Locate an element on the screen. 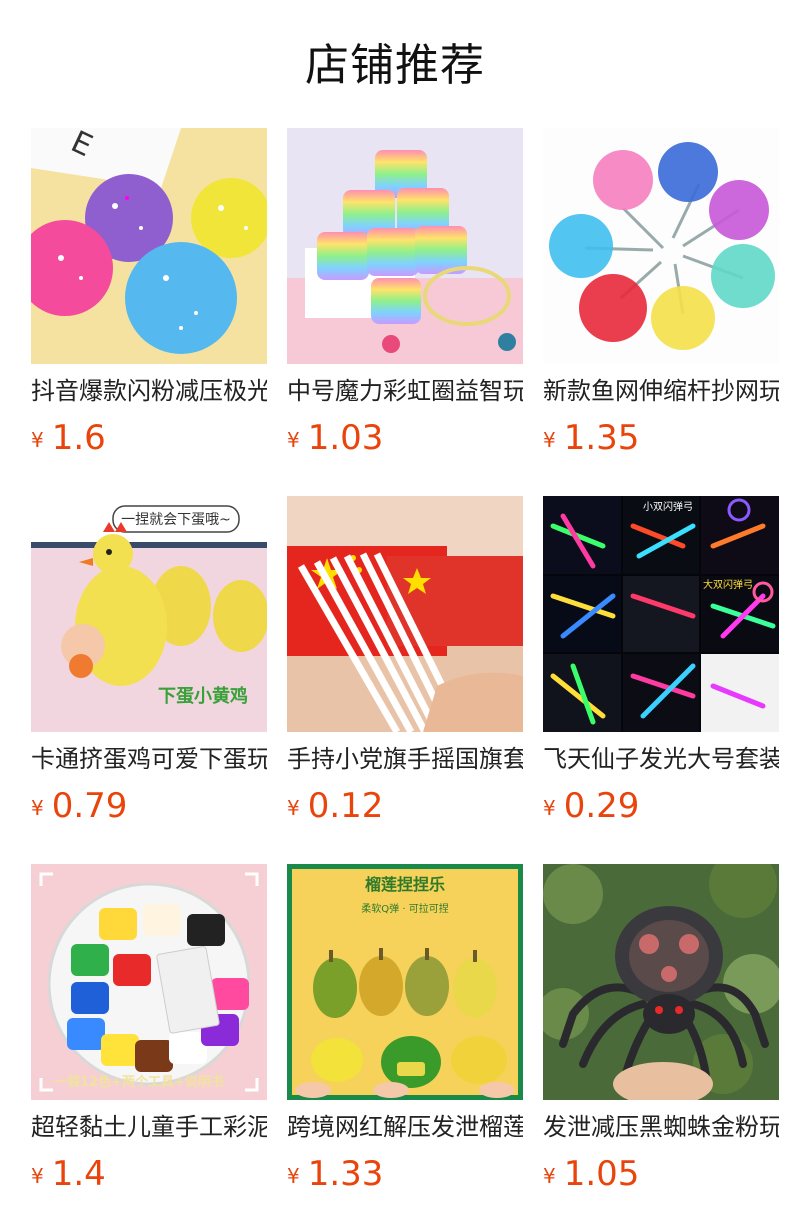 Image resolution: width=790 pixels, height=1232 pixels. product-card: 一袋12色+两个工具+说明书 超轻黏土儿童手工彩泥 ¥1.4 is located at coordinates (149, 1048).